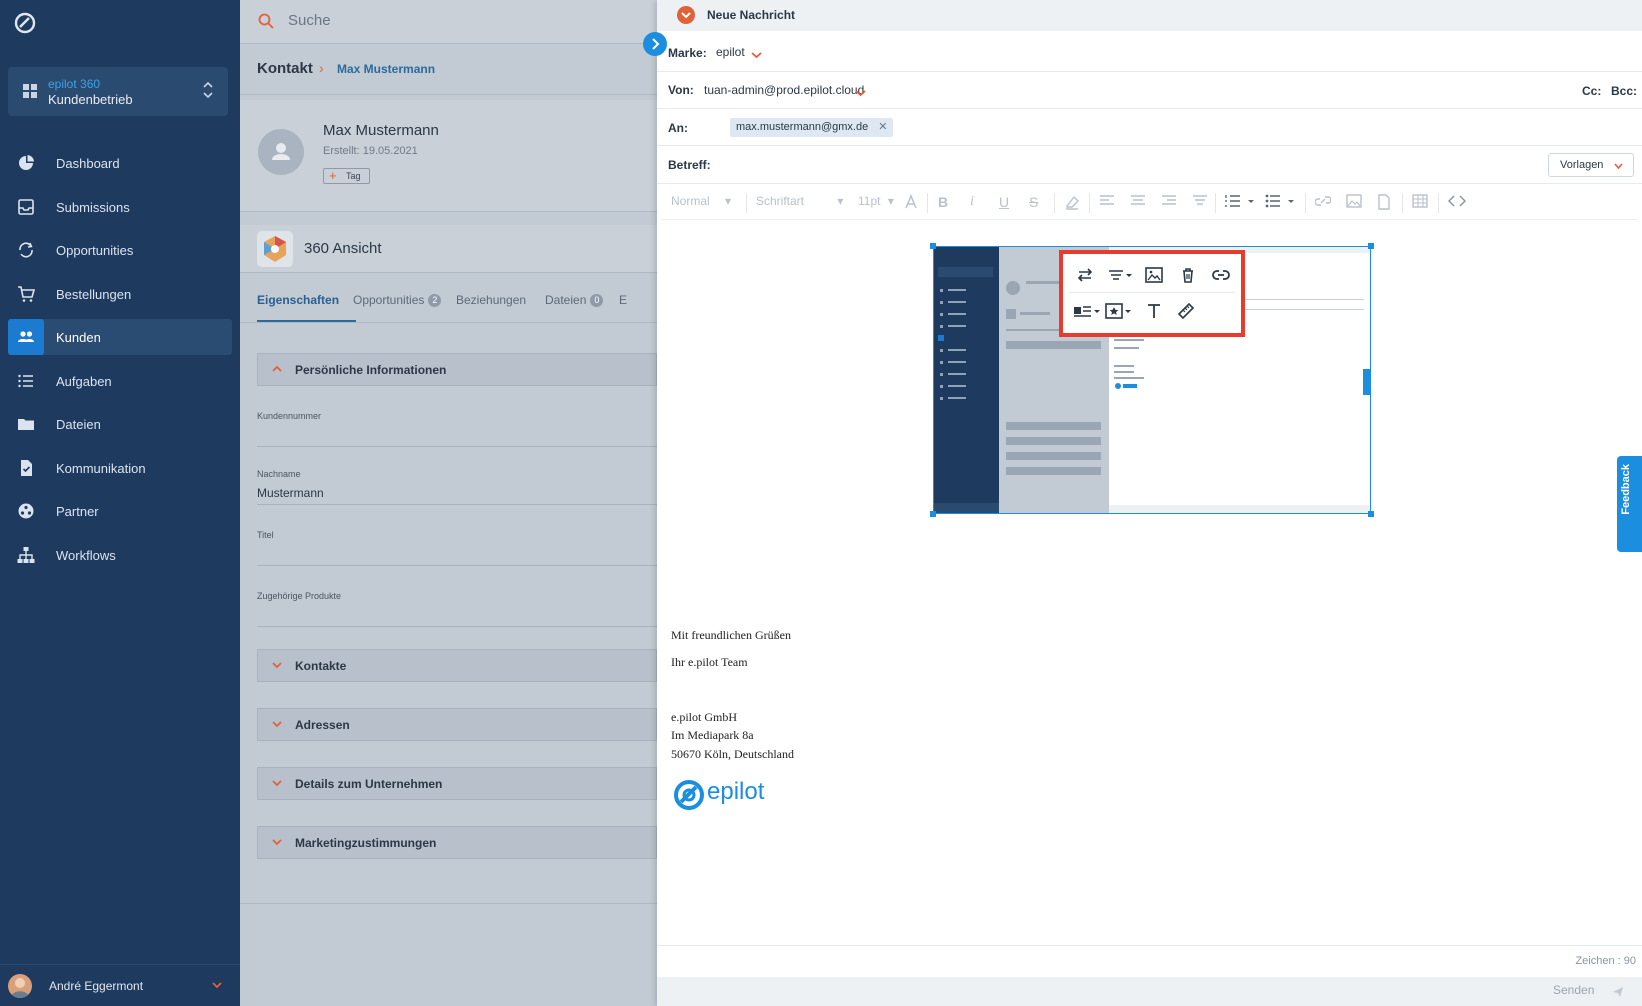  What do you see at coordinates (1624, 91) in the screenshot?
I see `bcc-button: Bcc:` at bounding box center [1624, 91].